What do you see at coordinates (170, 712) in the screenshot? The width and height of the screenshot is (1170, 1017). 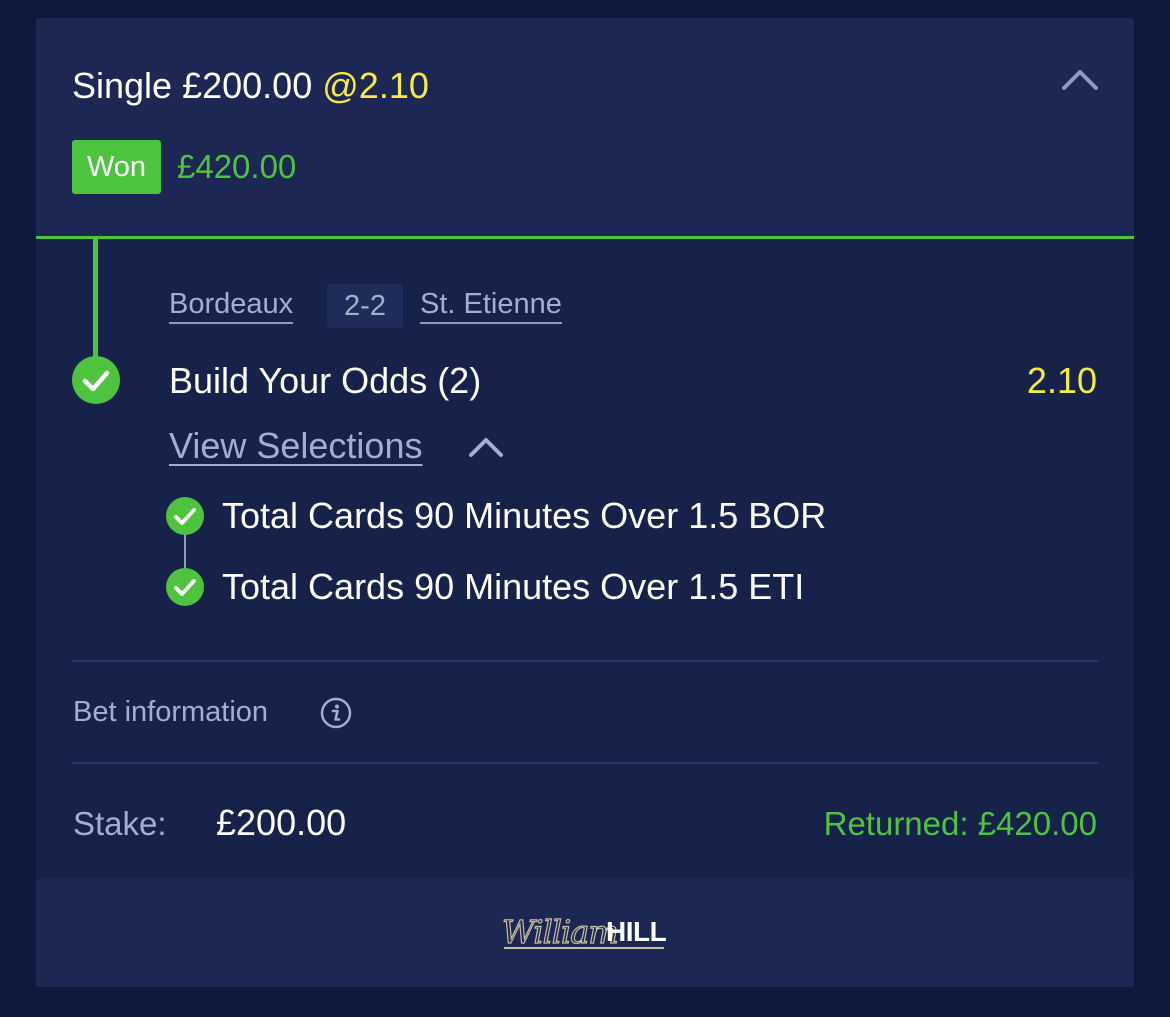 I see `bet-information-label: Bet information` at bounding box center [170, 712].